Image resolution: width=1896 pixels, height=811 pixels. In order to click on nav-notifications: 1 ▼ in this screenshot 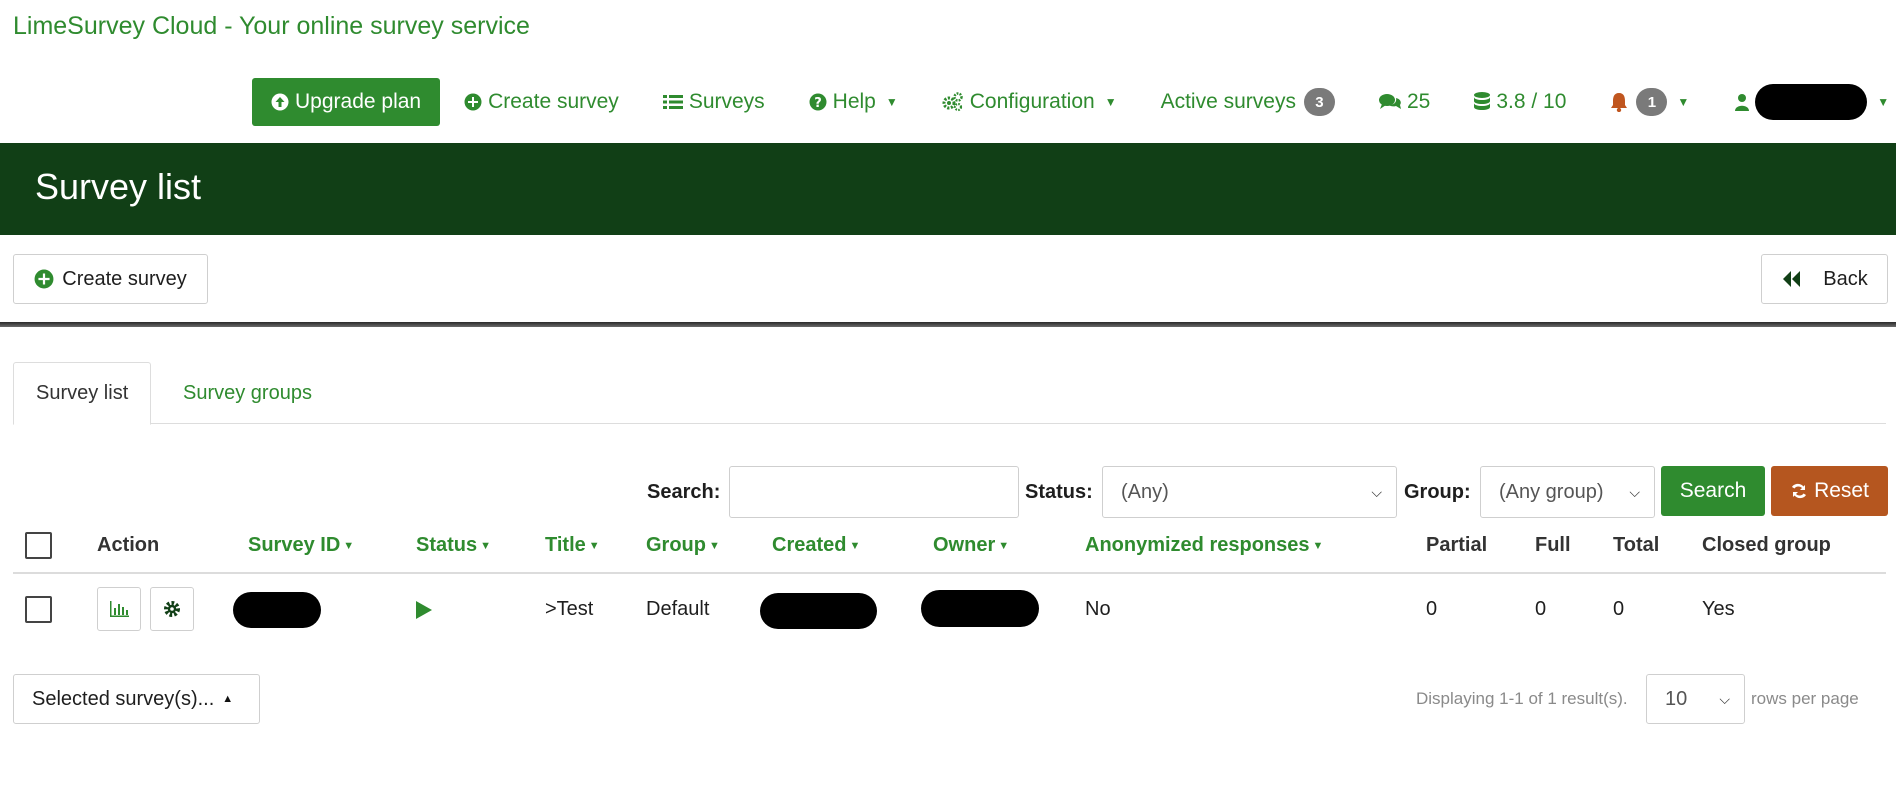, I will do `click(1649, 102)`.